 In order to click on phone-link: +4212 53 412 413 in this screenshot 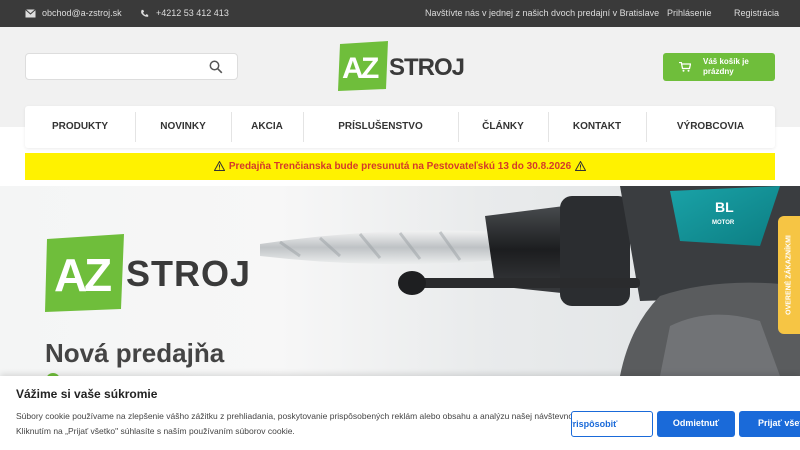, I will do `click(184, 13)`.